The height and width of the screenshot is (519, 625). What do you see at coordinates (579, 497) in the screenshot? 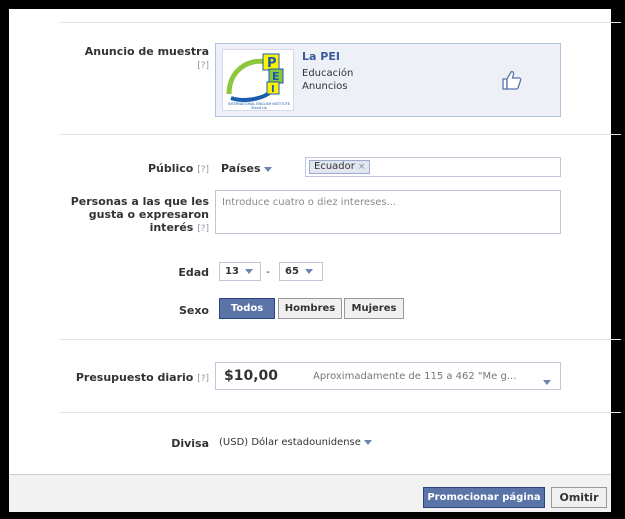
I see `skip-button: Omitir` at bounding box center [579, 497].